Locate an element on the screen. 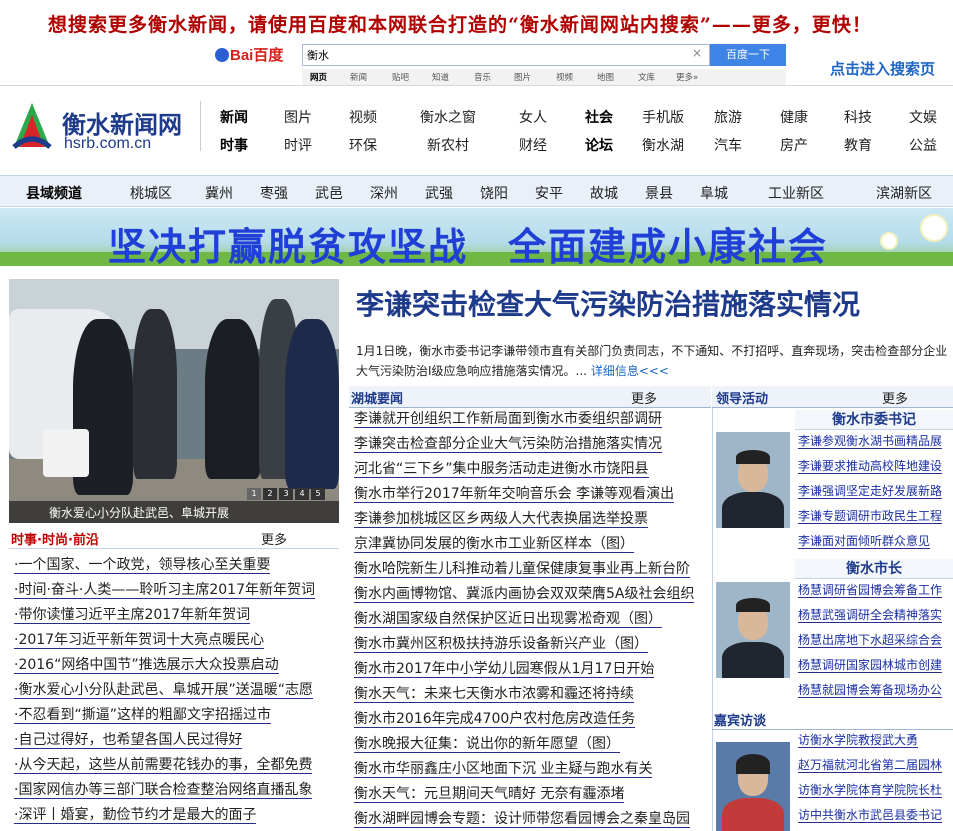 This screenshot has width=953, height=831. site-logo-url: hsrb.com.cn is located at coordinates (107, 144).